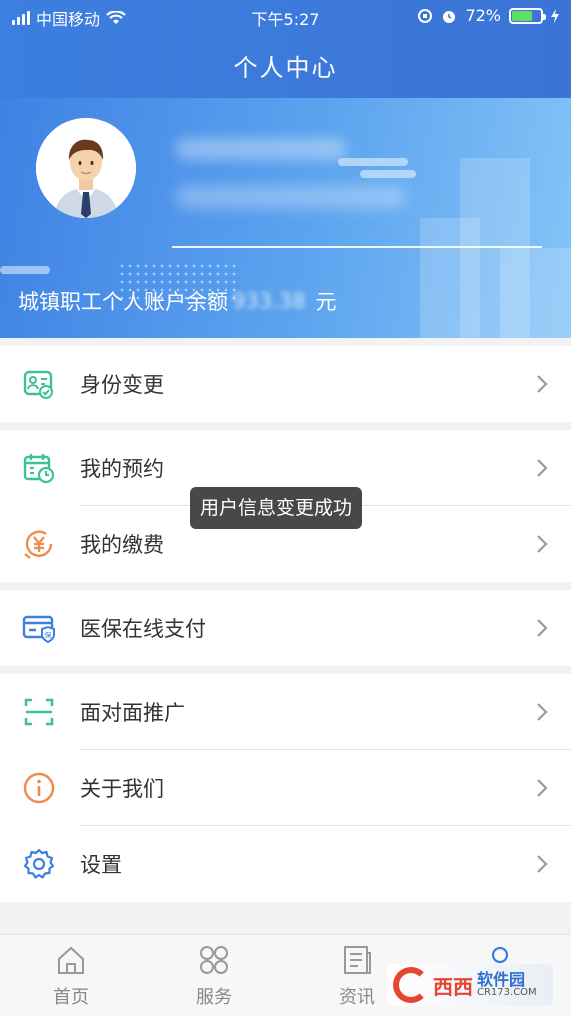  Describe the element at coordinates (449, 16) in the screenshot. I see `alarm-icon` at that location.